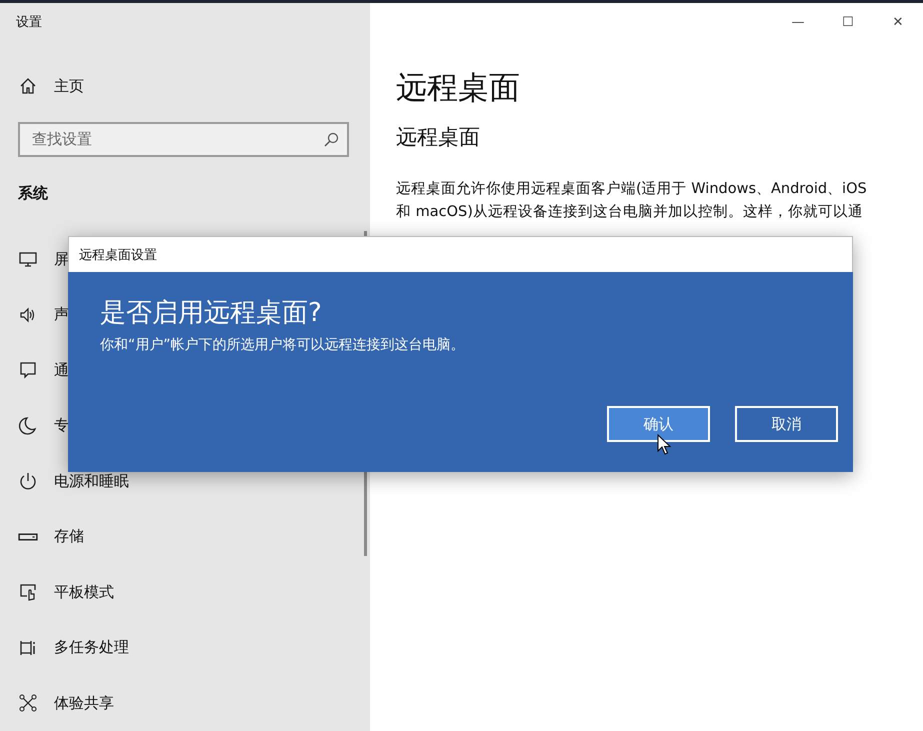 This screenshot has width=923, height=731. Describe the element at coordinates (458, 88) in the screenshot. I see `page-title: 远程桌面` at that location.